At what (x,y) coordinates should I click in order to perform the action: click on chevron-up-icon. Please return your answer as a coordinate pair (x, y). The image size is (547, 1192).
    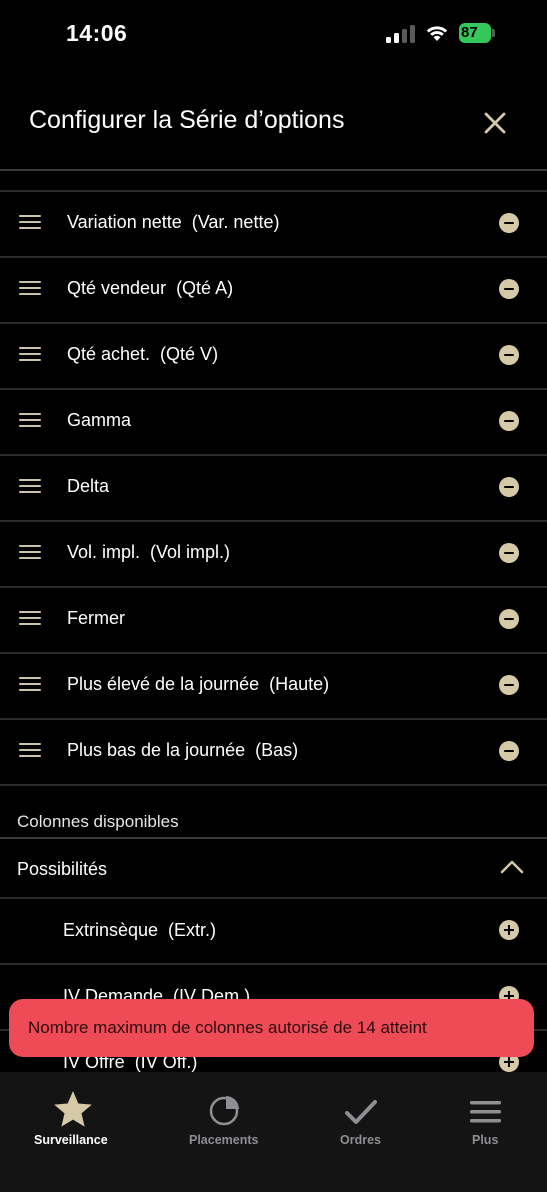
    Looking at the image, I should click on (512, 867).